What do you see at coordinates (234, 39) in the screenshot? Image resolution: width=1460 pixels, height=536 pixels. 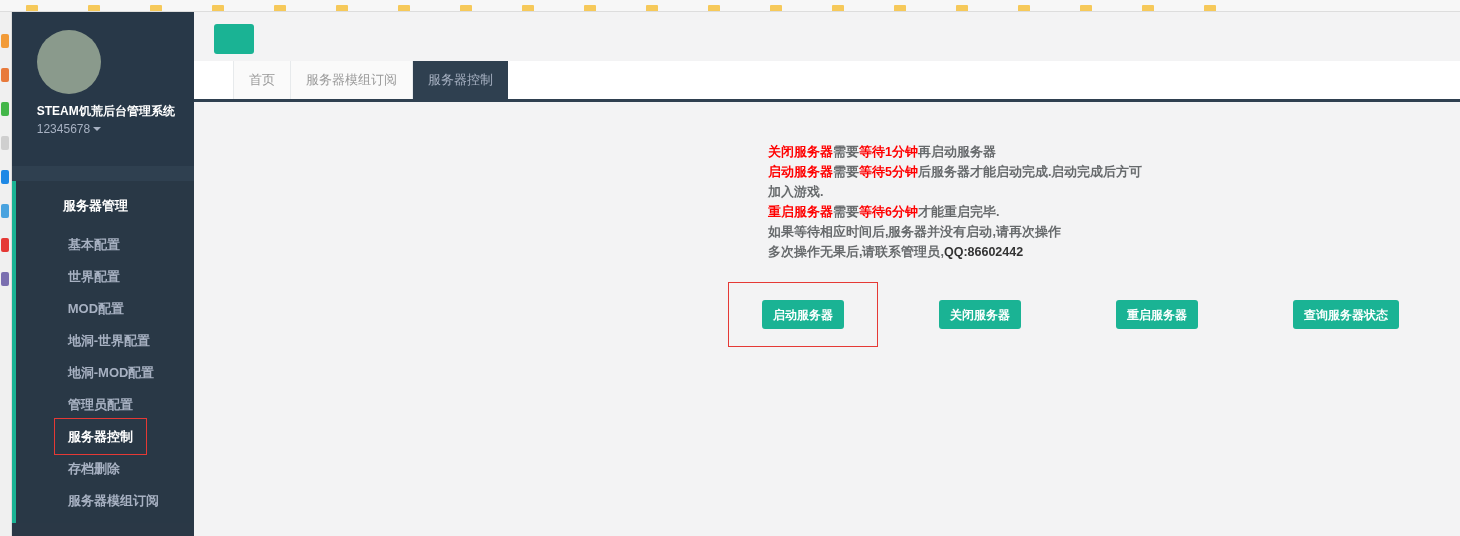 I see `menu-toggle-button` at bounding box center [234, 39].